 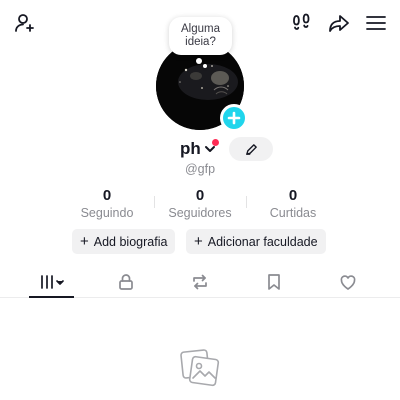 What do you see at coordinates (107, 213) in the screenshot?
I see `stat-following-label: Seguindo` at bounding box center [107, 213].